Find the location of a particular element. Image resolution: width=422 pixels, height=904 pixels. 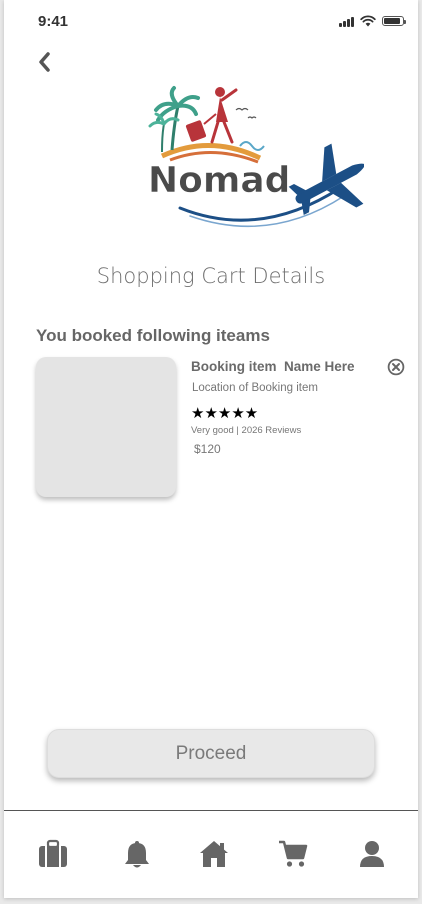

close-circle-icon is located at coordinates (396, 367).